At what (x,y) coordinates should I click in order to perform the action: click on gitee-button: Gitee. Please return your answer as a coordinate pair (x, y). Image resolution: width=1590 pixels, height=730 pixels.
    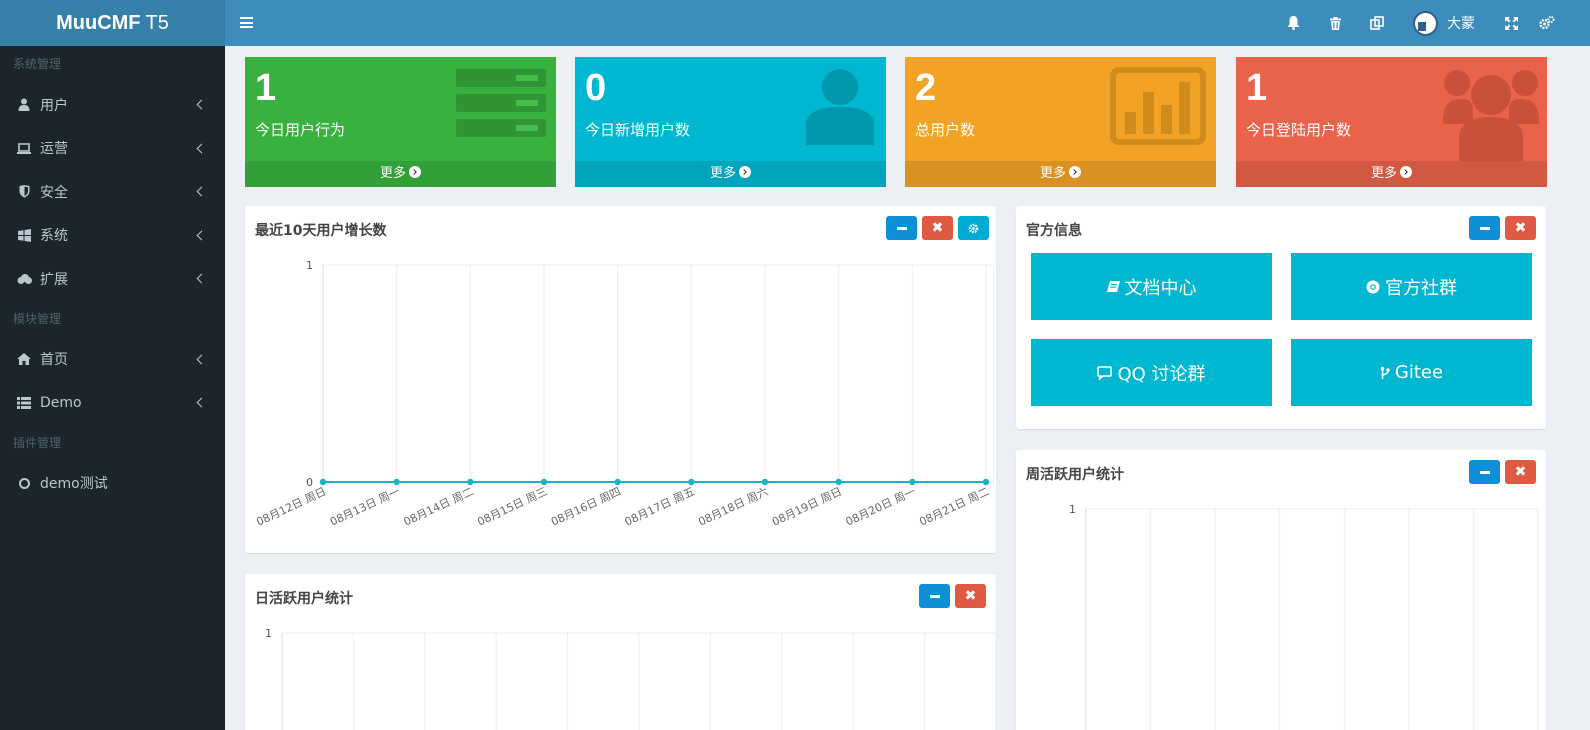
    Looking at the image, I should click on (1411, 372).